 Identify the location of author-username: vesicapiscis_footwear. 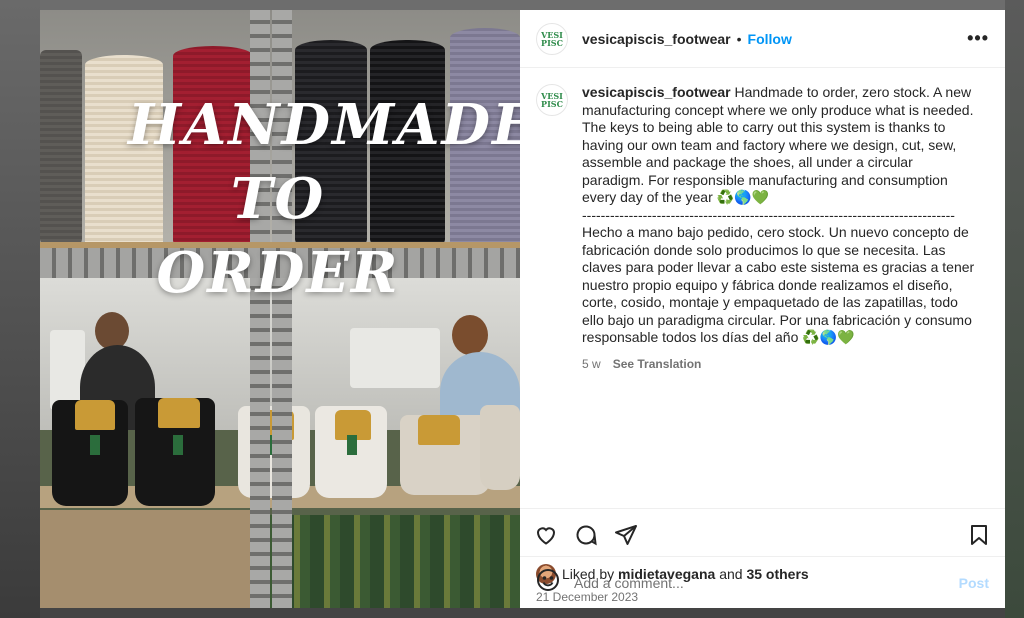
(656, 39).